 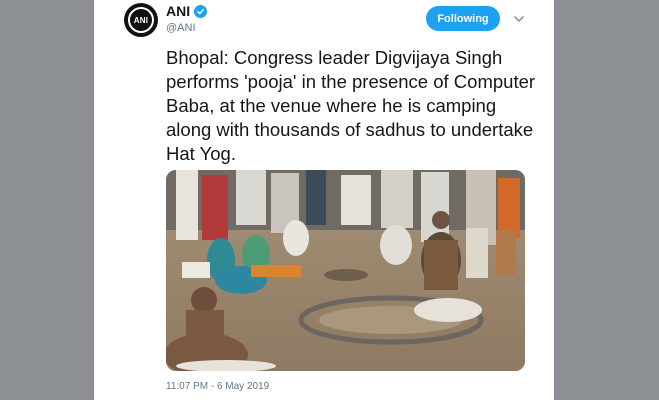 I want to click on author-name-row: ANI, so click(x=187, y=11).